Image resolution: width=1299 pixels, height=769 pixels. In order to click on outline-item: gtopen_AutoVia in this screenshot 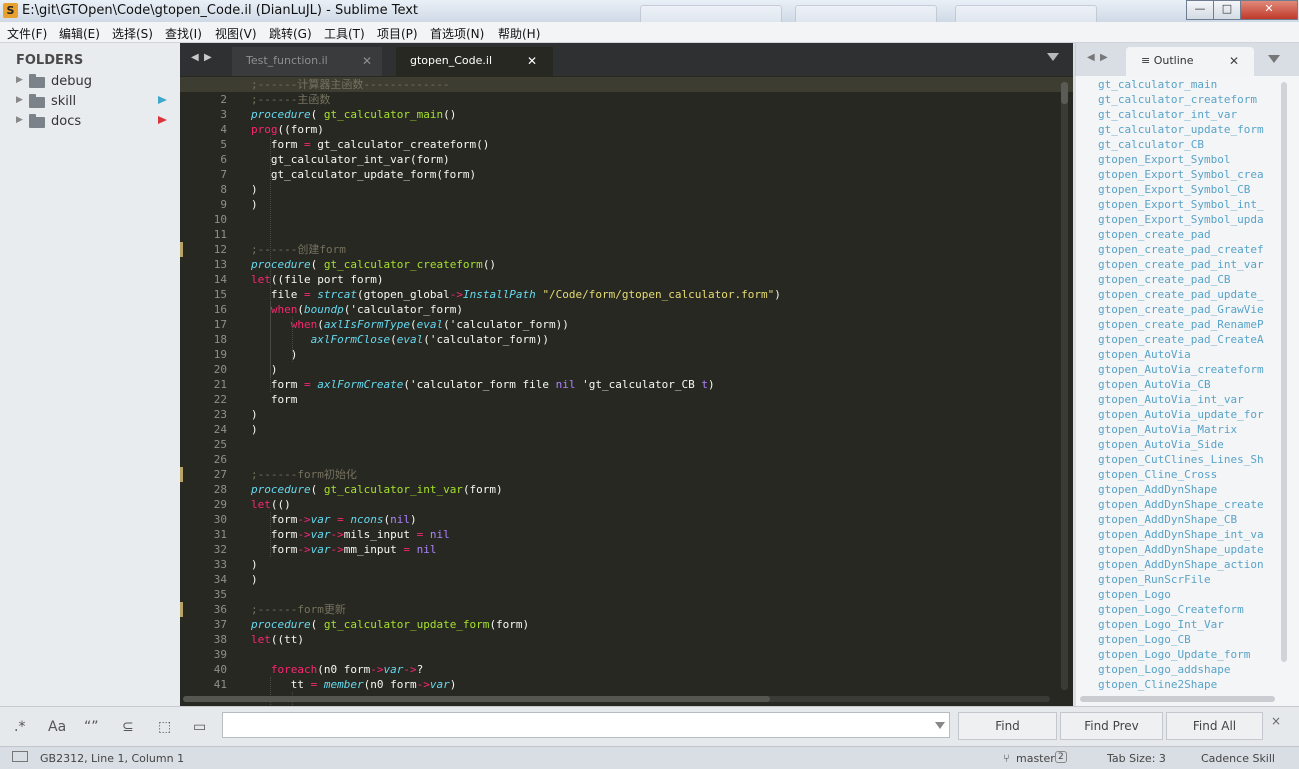, I will do `click(1188, 354)`.